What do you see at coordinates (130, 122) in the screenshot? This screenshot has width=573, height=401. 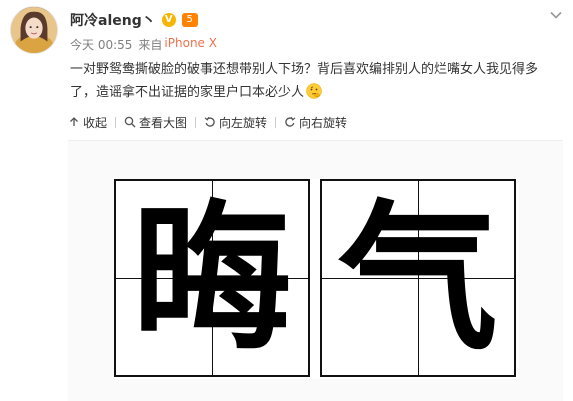 I see `search-icon` at bounding box center [130, 122].